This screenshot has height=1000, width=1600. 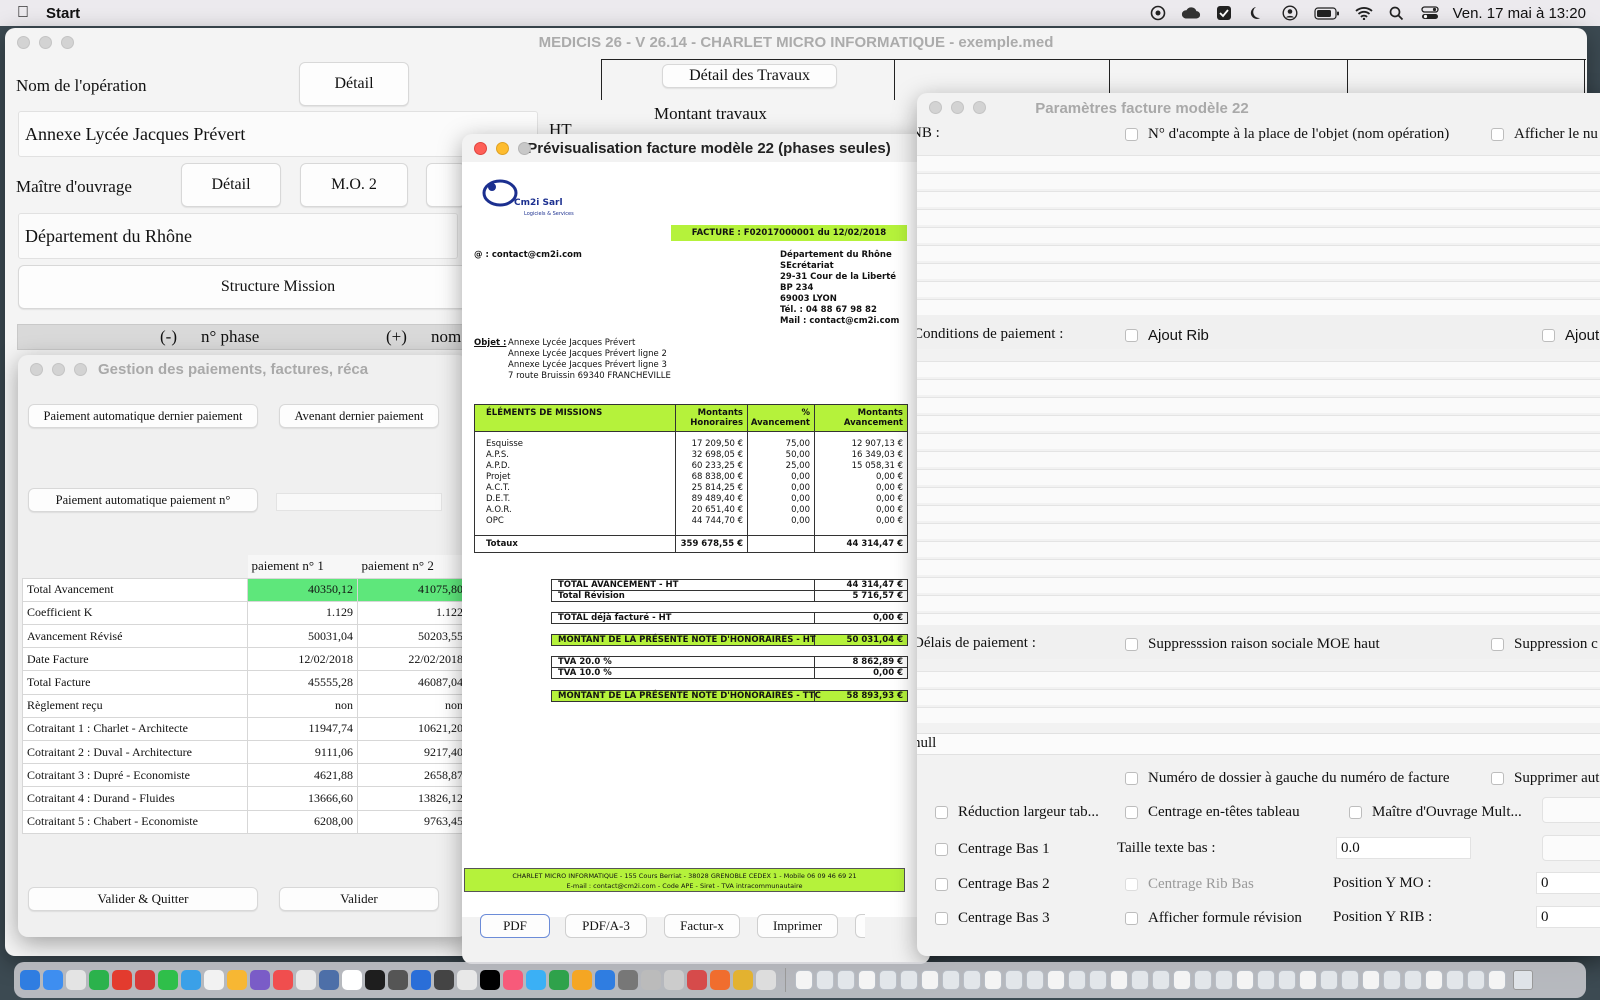 I want to click on cell-payment-1: non, so click(x=302, y=705).